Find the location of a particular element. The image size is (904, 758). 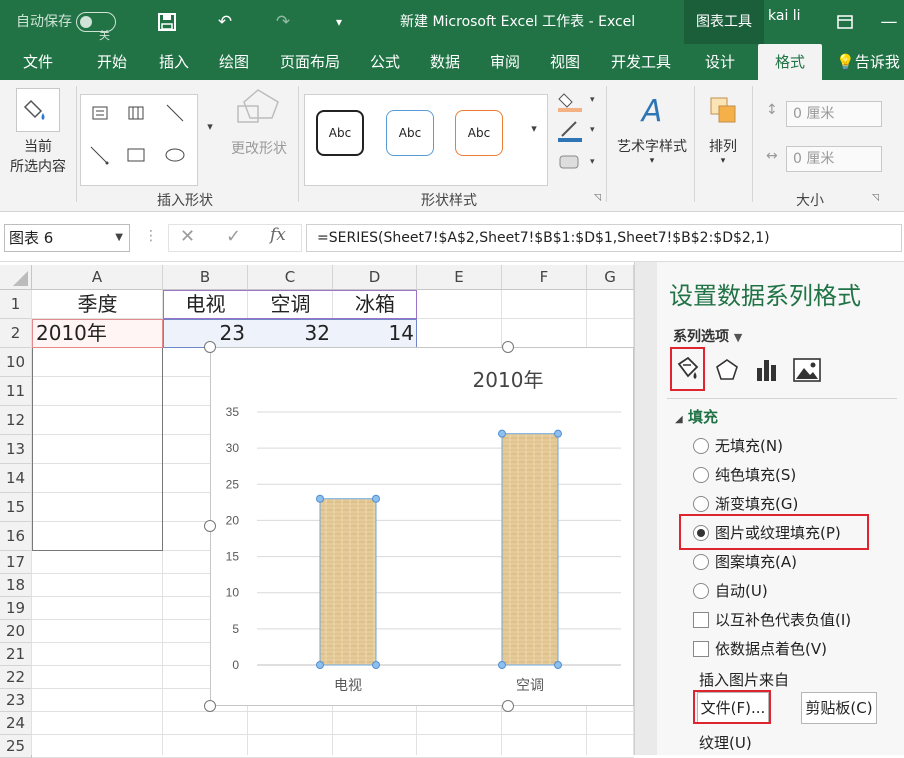

name-box-dropdown-icon: ▼ is located at coordinates (119, 238).